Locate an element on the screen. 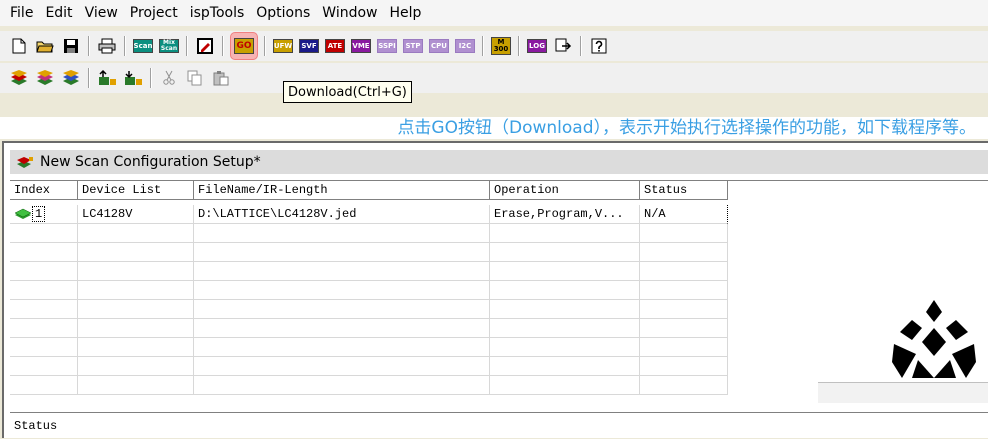  cpu-icon: CPU is located at coordinates (439, 46).